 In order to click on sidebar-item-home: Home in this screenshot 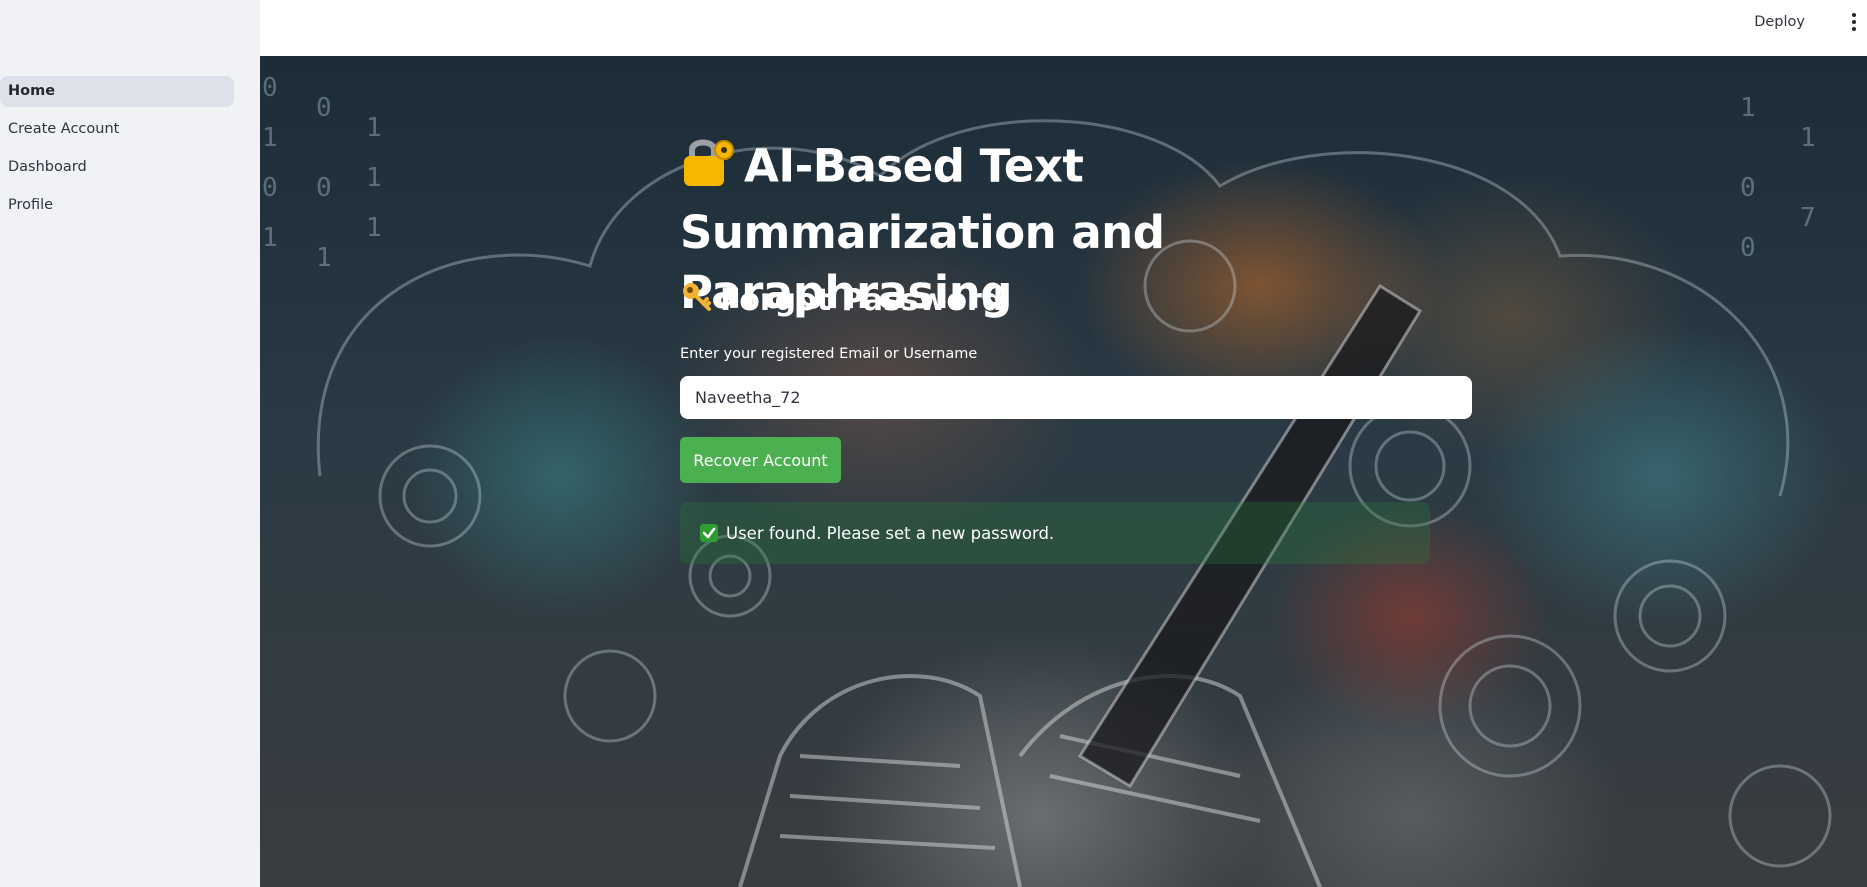, I will do `click(117, 91)`.